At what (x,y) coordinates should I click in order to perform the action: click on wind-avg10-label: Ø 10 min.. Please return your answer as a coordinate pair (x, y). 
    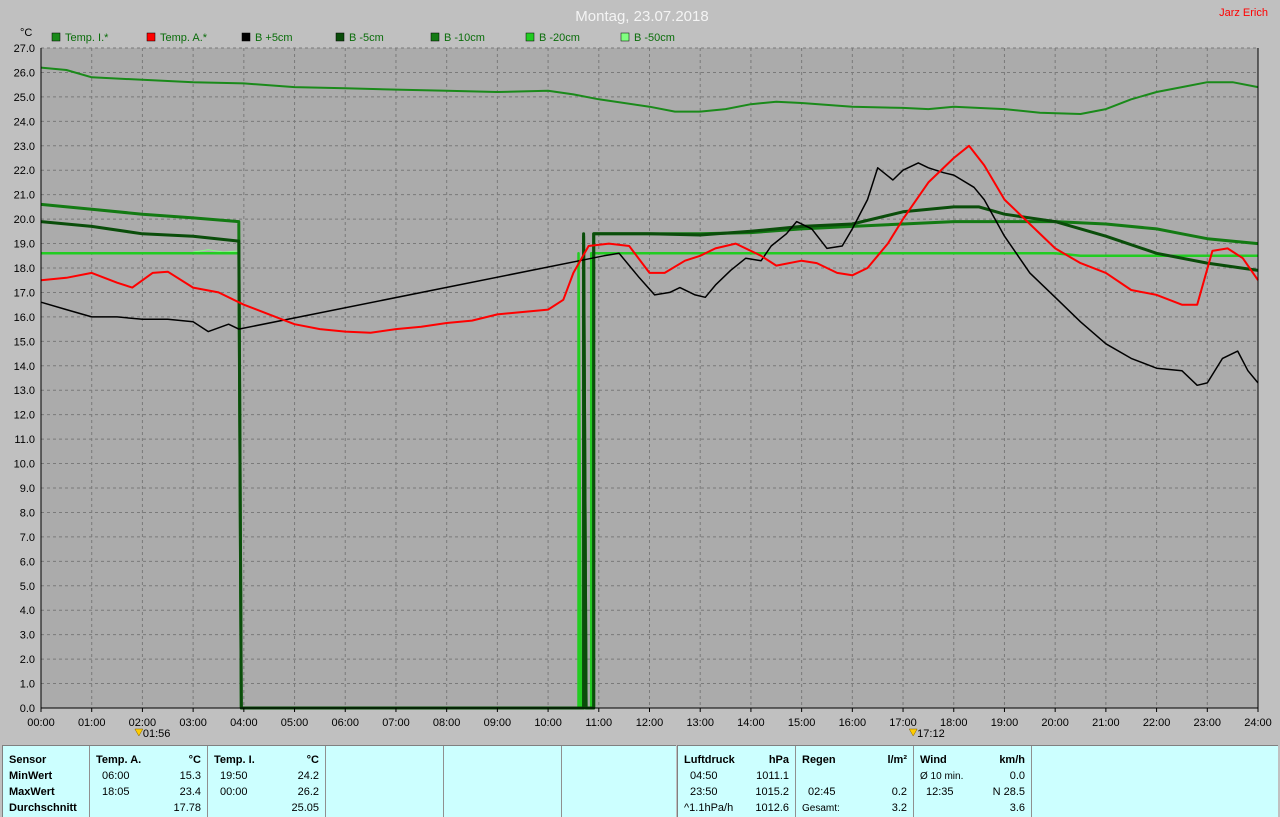
    Looking at the image, I should click on (942, 776).